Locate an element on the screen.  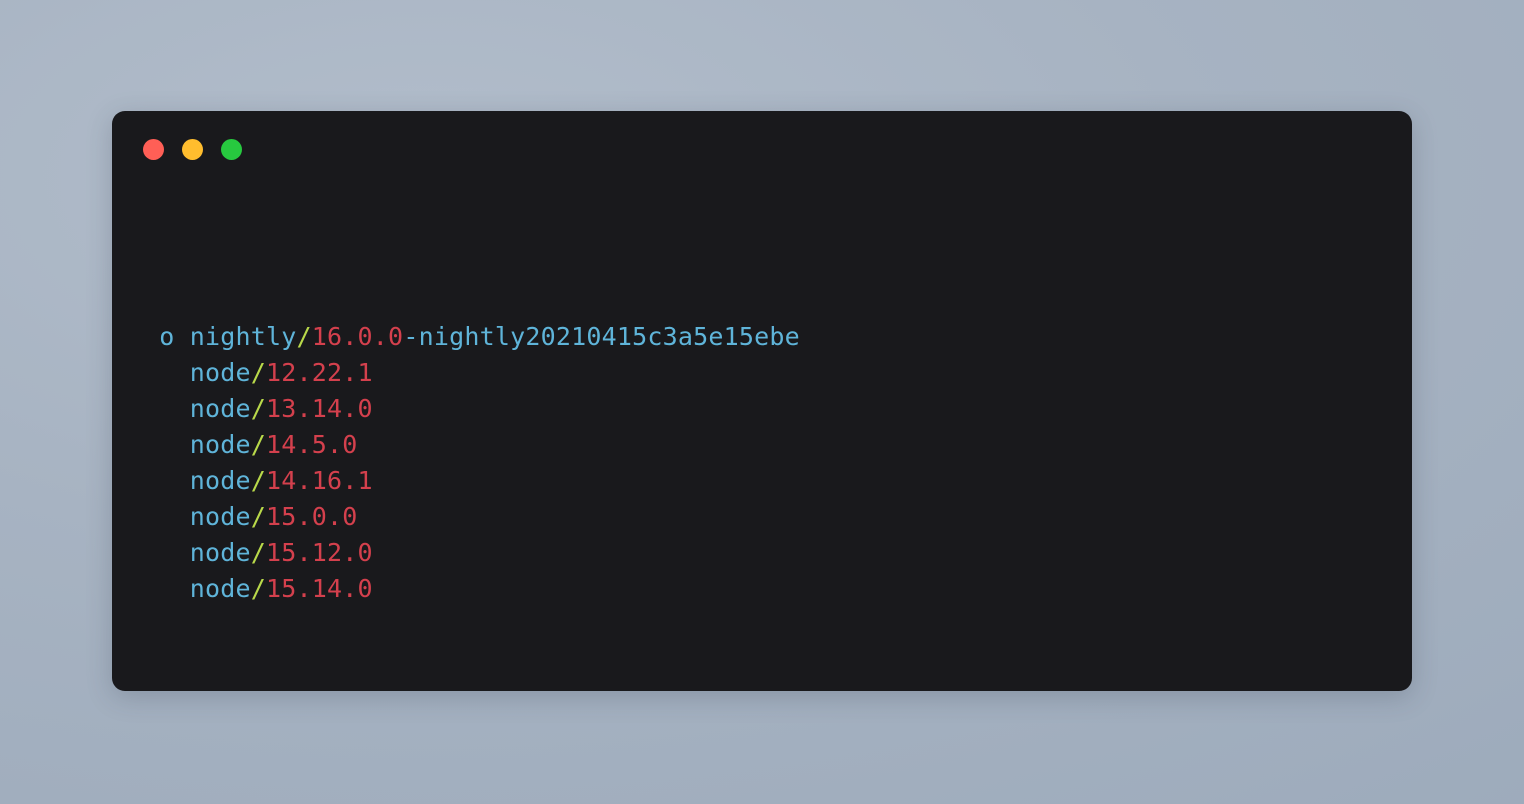
version-list-item: node/14.5.0 is located at coordinates (762, 445).